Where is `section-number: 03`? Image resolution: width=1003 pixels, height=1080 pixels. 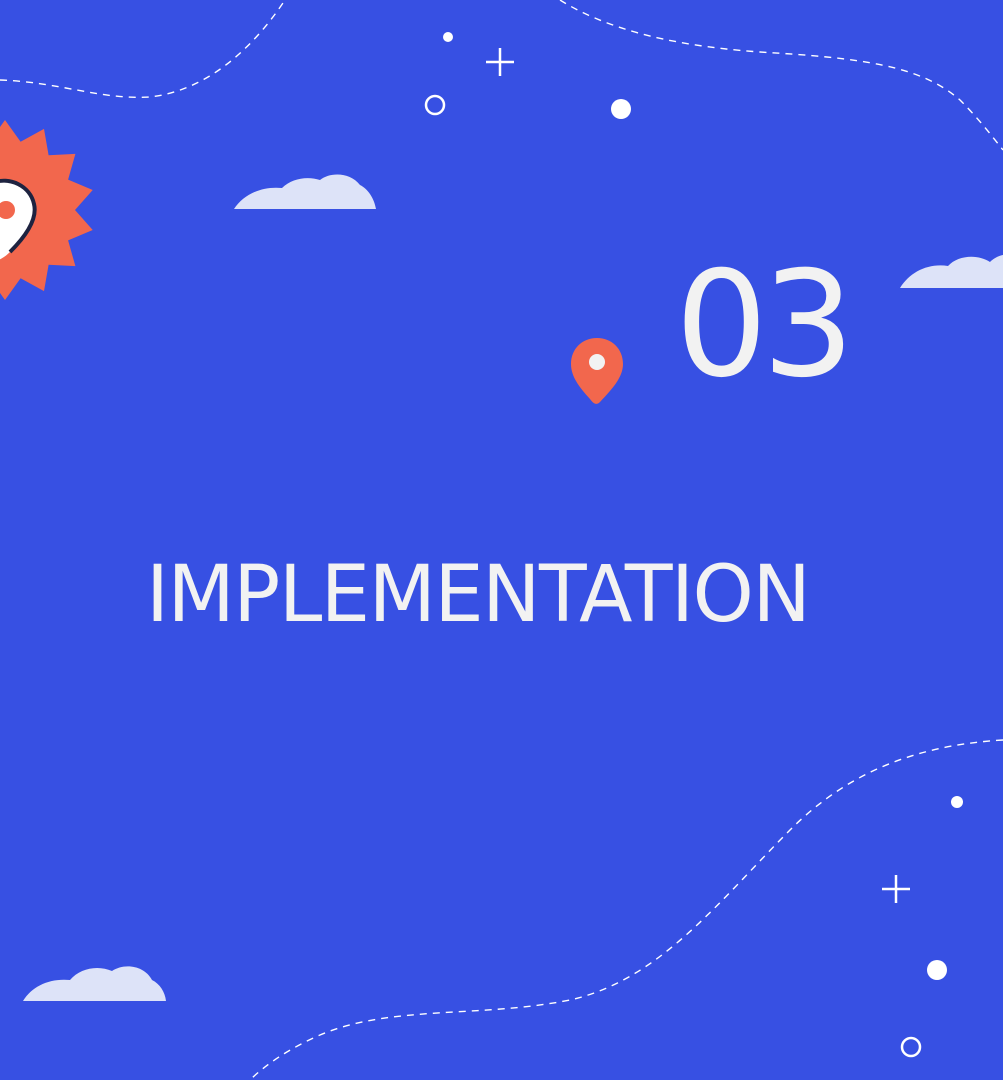
section-number: 03 is located at coordinates (765, 325).